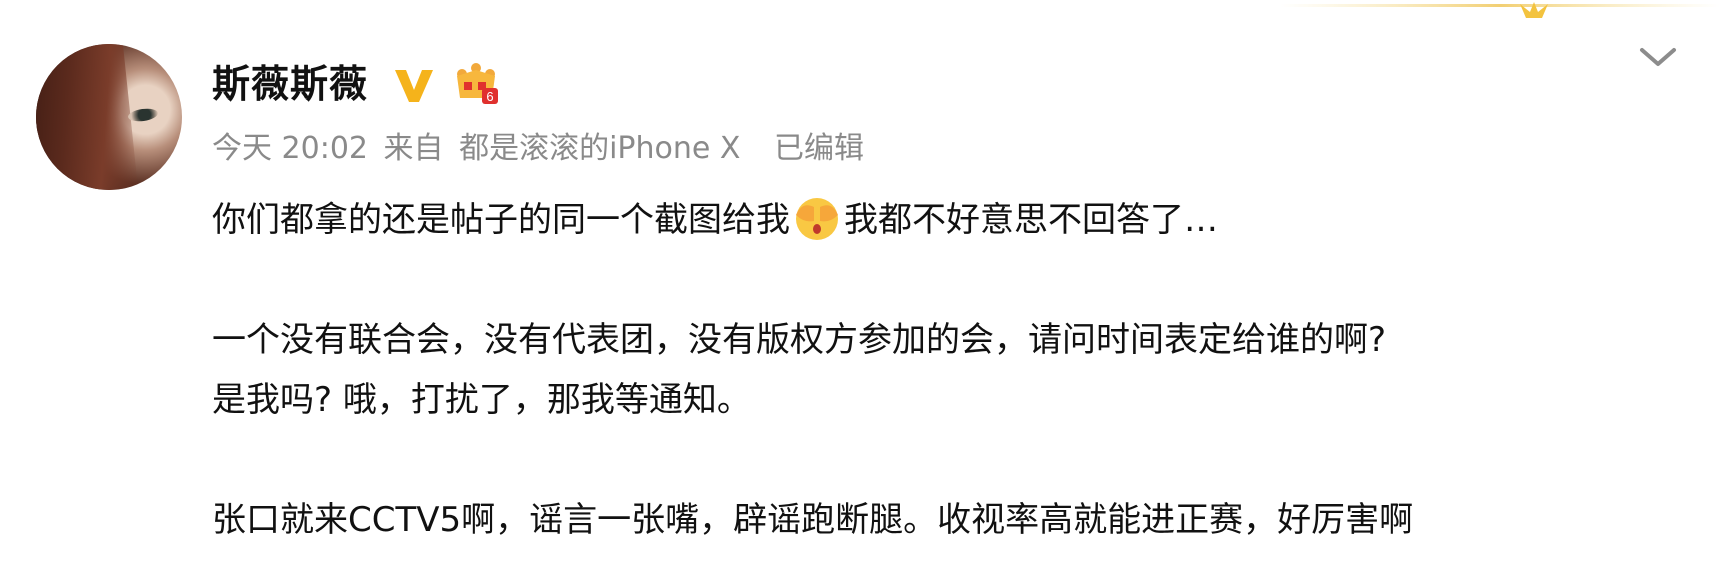  I want to click on avatar-eye, so click(143, 115).